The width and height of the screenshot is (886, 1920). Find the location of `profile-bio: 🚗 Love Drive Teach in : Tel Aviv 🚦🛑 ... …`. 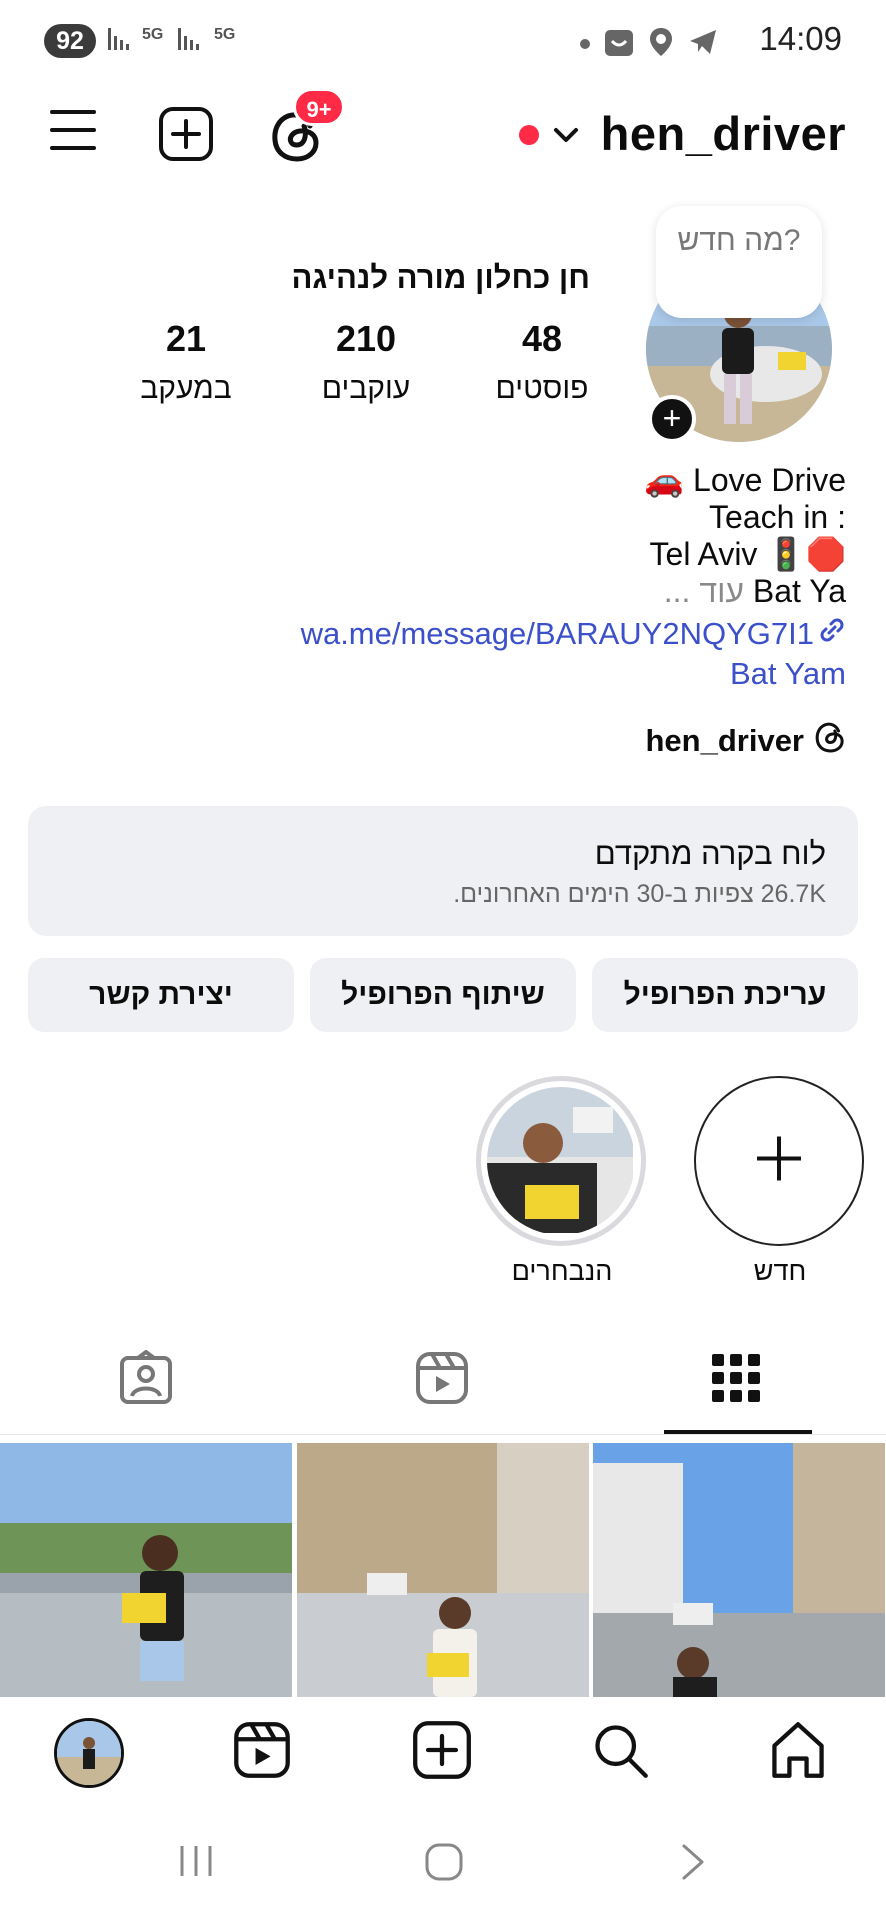

profile-bio: 🚗 Love Drive Teach in : Tel Aviv 🚦🛑 ... … is located at coordinates (566, 536).